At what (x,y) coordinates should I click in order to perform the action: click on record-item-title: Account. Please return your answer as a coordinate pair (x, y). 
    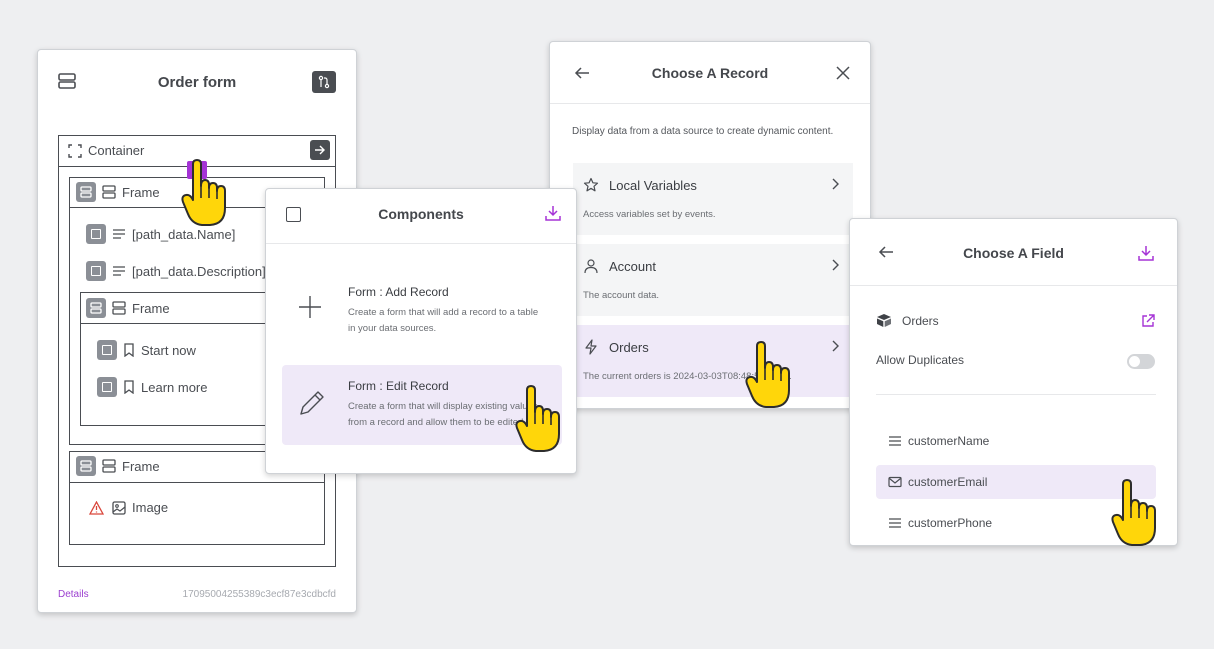
    Looking at the image, I should click on (632, 266).